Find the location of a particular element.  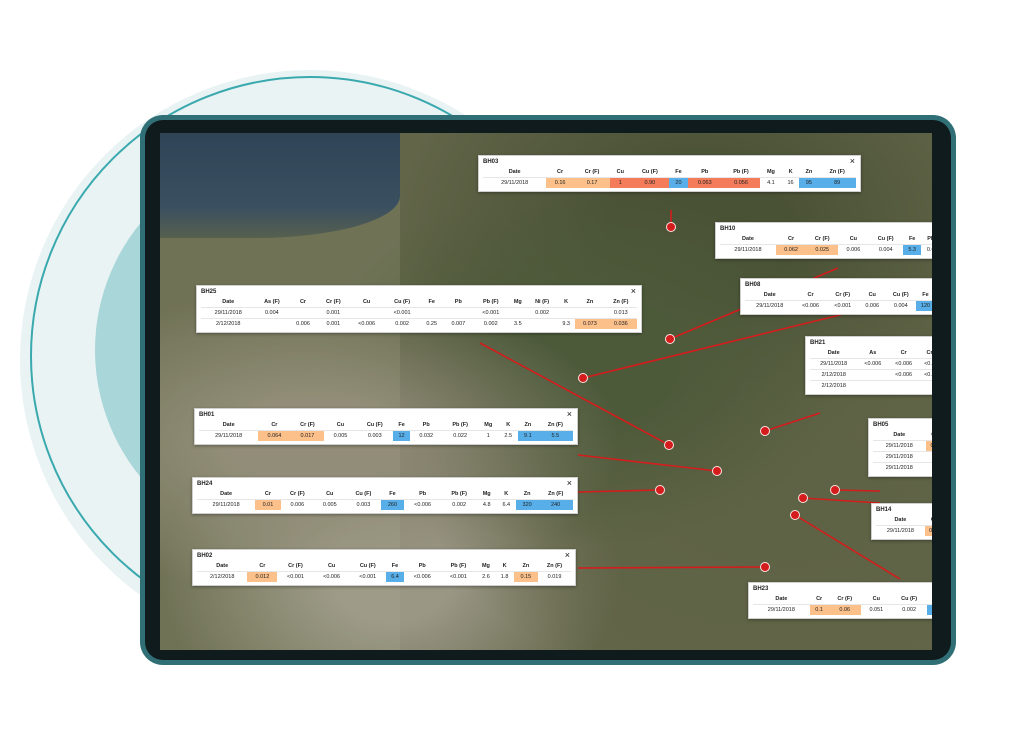

column-header: As (F) is located at coordinates (272, 302).